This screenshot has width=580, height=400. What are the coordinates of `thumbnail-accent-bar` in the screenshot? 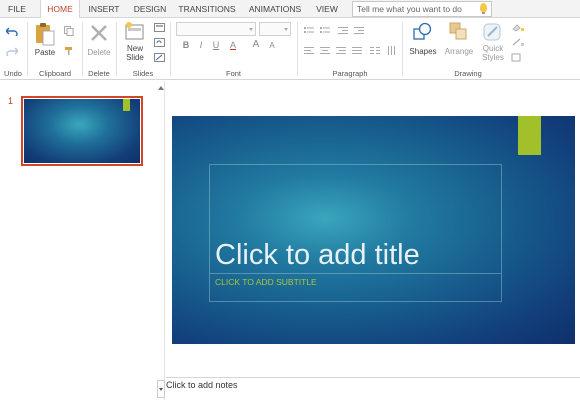 It's located at (126, 105).